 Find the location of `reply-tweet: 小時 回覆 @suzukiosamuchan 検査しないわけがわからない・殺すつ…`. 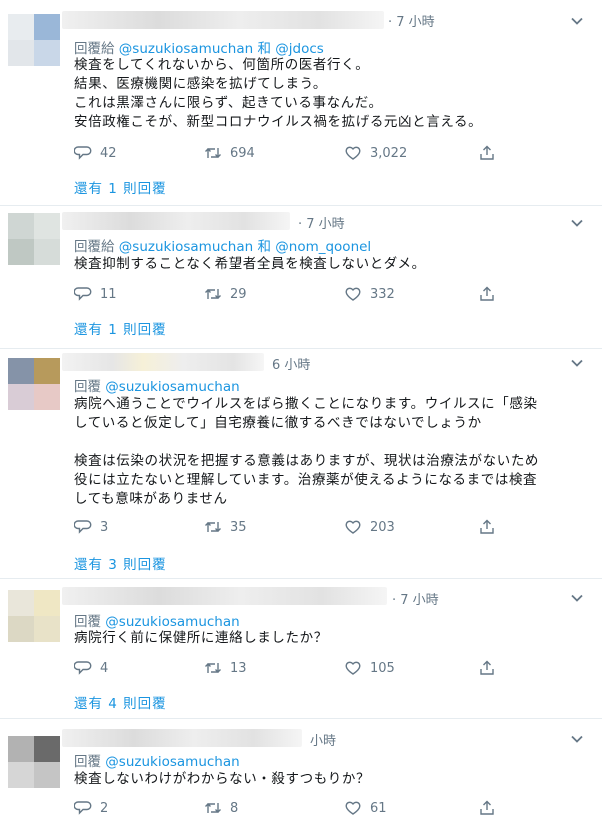

reply-tweet: 小時 回覆 @suzukiosamuchan 検査しないわけがわからない・殺すつ… is located at coordinates (301, 774).